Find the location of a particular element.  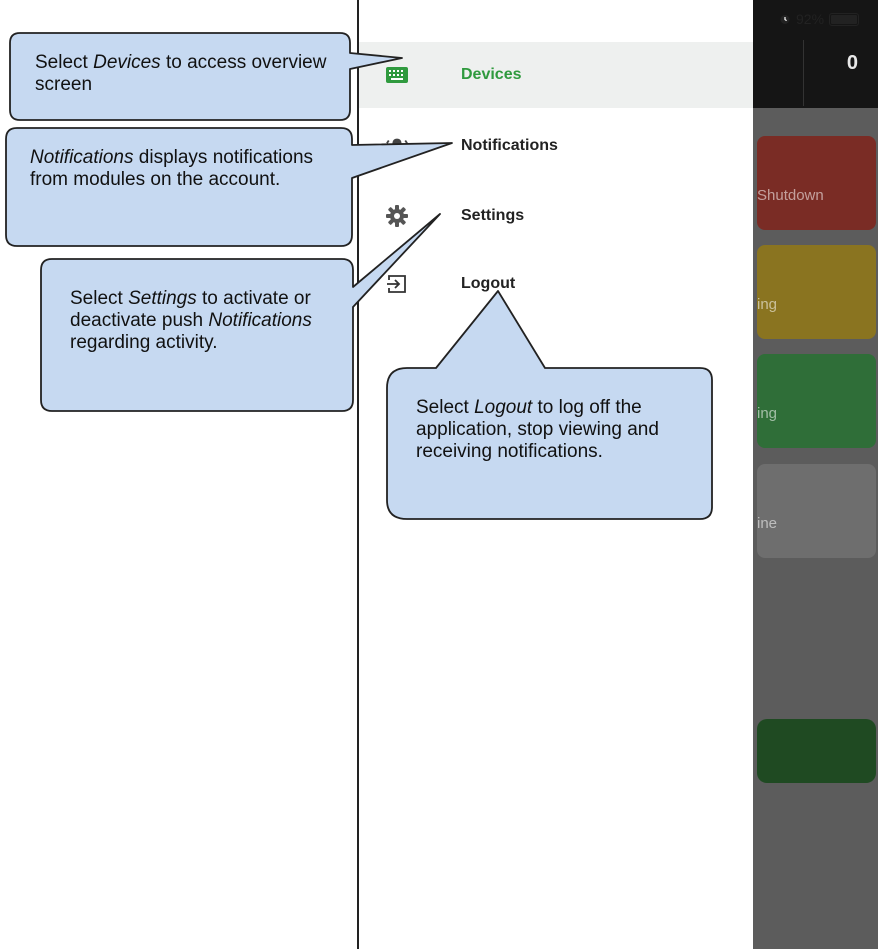

menu-label-devices: Devices is located at coordinates (491, 74).